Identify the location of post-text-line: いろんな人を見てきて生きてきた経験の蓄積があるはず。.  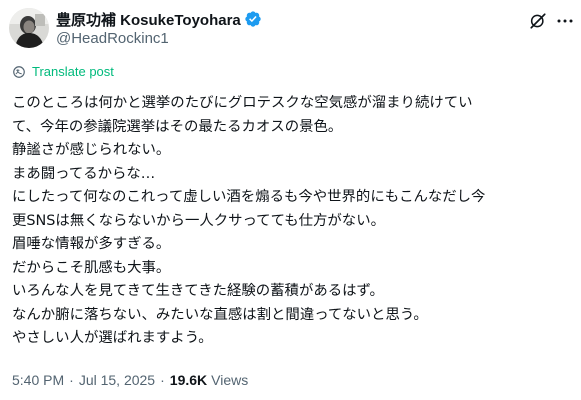
(198, 291).